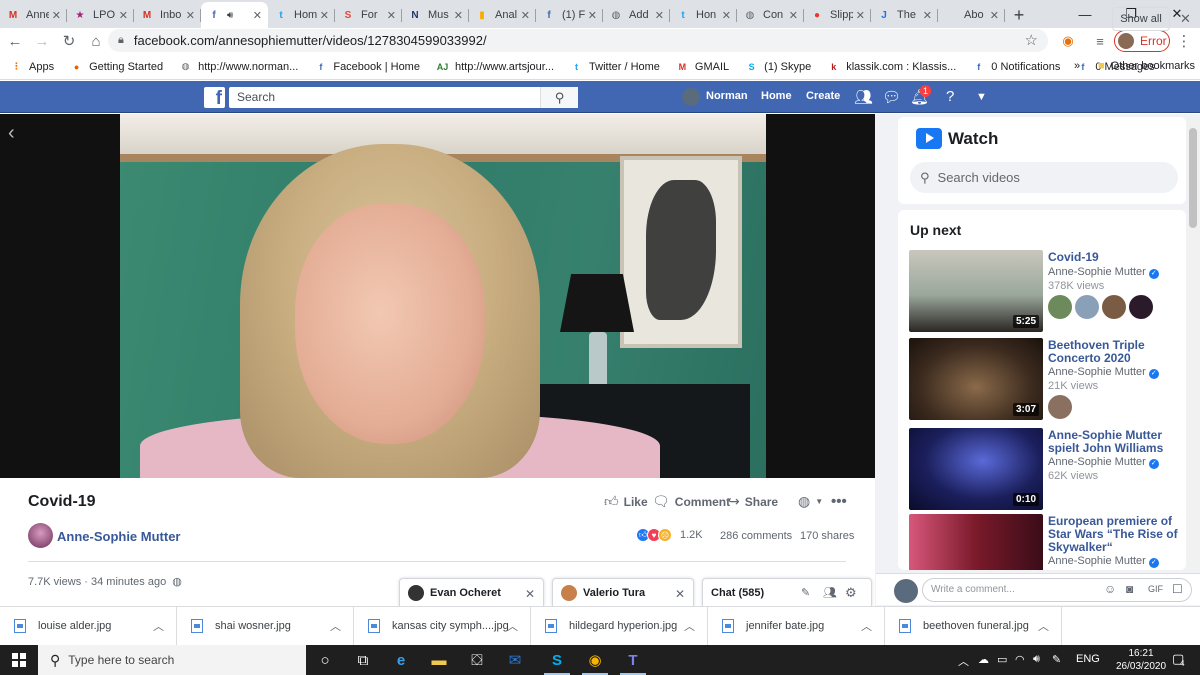 This screenshot has width=1200, height=675. Describe the element at coordinates (1019, 15) in the screenshot. I see `new-tab-button: +` at that location.